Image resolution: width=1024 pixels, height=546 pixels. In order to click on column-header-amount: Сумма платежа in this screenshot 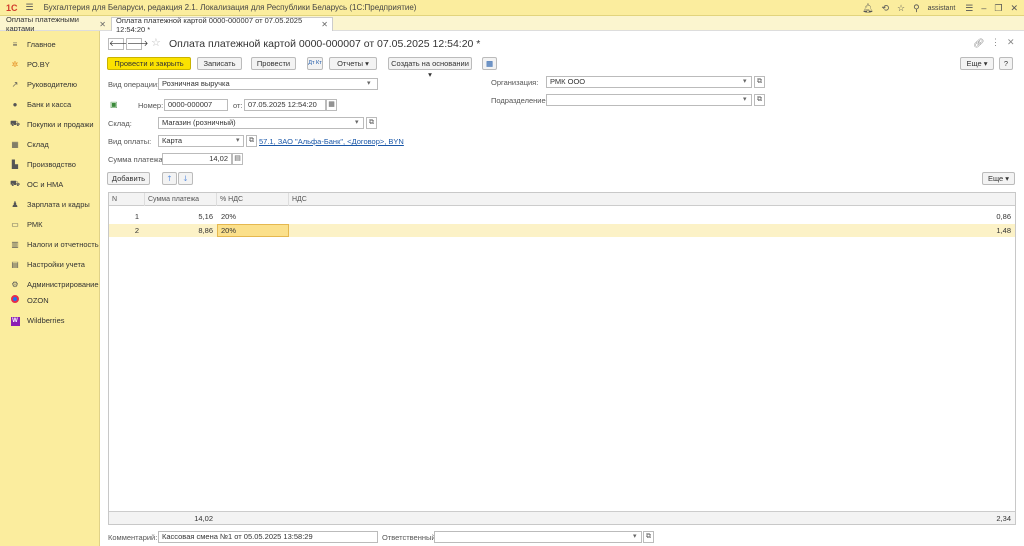, I will do `click(181, 199)`.